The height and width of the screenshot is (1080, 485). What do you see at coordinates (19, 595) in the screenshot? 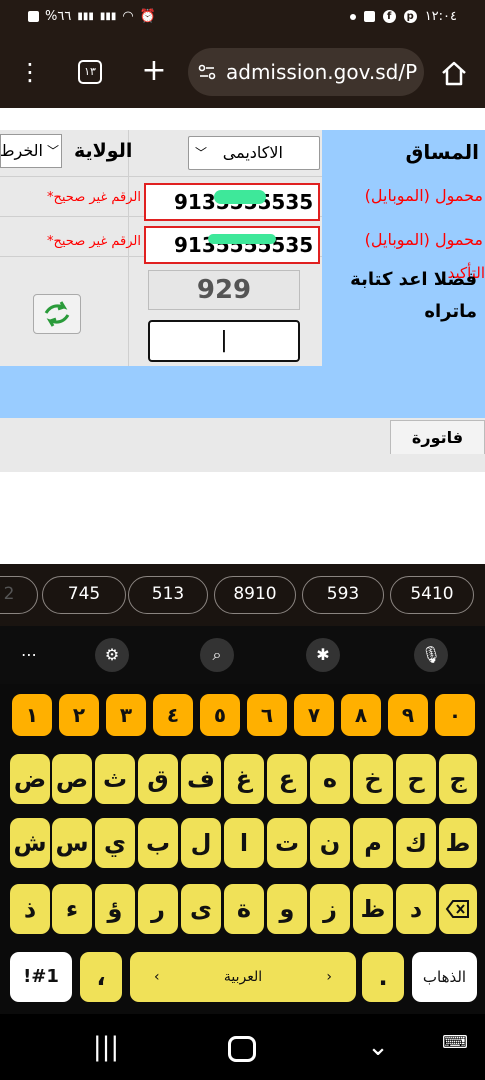
I see `suggestion-chip: 2` at bounding box center [19, 595].